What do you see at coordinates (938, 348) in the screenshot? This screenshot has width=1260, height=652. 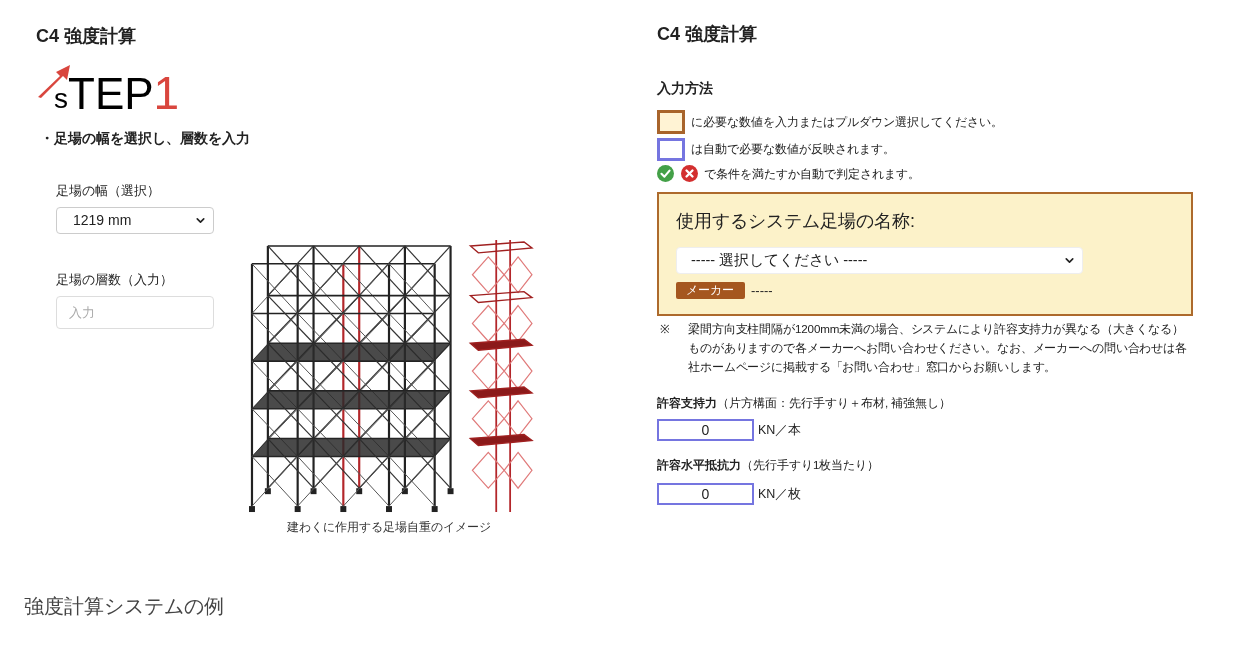 I see `note-text: 梁間方向支柱間隔が1200mm未満の場合、システムにより許容支持力が異なる（大きくなる）ものがありますので各メーカーへお問い合わせください。なお、メーカーへの問い合わせは各社ホームページに掲載する「お問い合わせ」窓口からお願いします。` at bounding box center [938, 348].